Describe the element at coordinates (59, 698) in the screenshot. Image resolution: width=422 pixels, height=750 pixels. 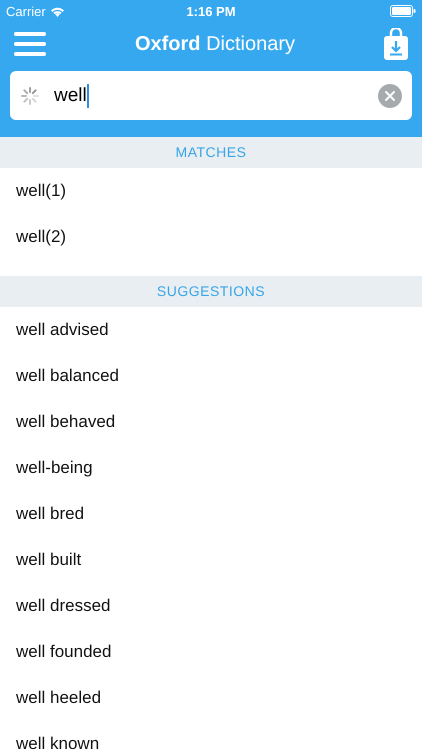
I see `list-item: well heeled` at that location.